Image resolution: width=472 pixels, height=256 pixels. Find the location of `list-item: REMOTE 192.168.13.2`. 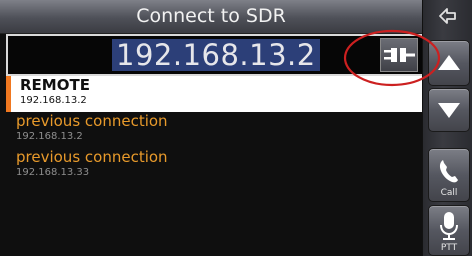

list-item: REMOTE 192.168.13.2 is located at coordinates (214, 94).